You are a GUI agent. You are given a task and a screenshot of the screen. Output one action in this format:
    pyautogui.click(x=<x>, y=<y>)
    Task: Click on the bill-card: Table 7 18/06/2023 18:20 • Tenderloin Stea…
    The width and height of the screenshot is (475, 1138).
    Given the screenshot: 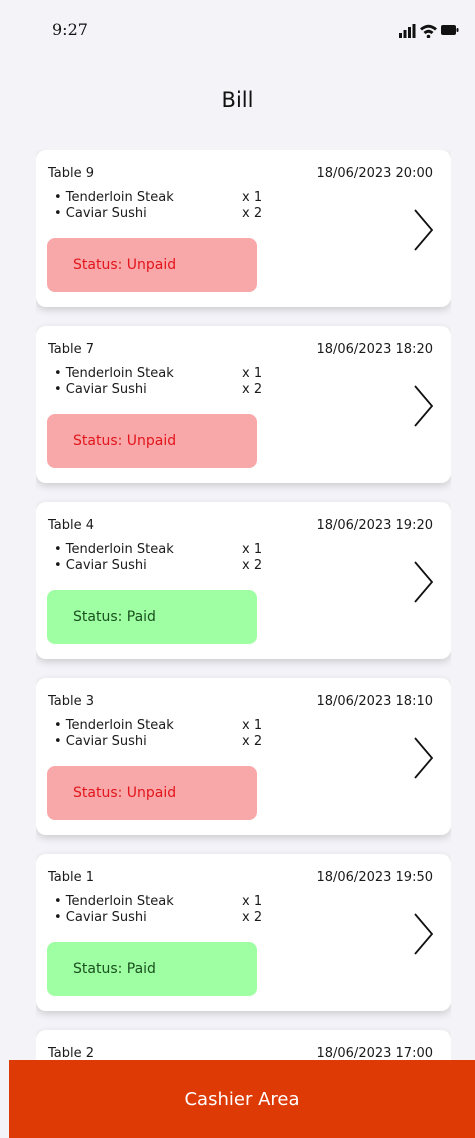 What is the action you would take?
    pyautogui.click(x=243, y=404)
    